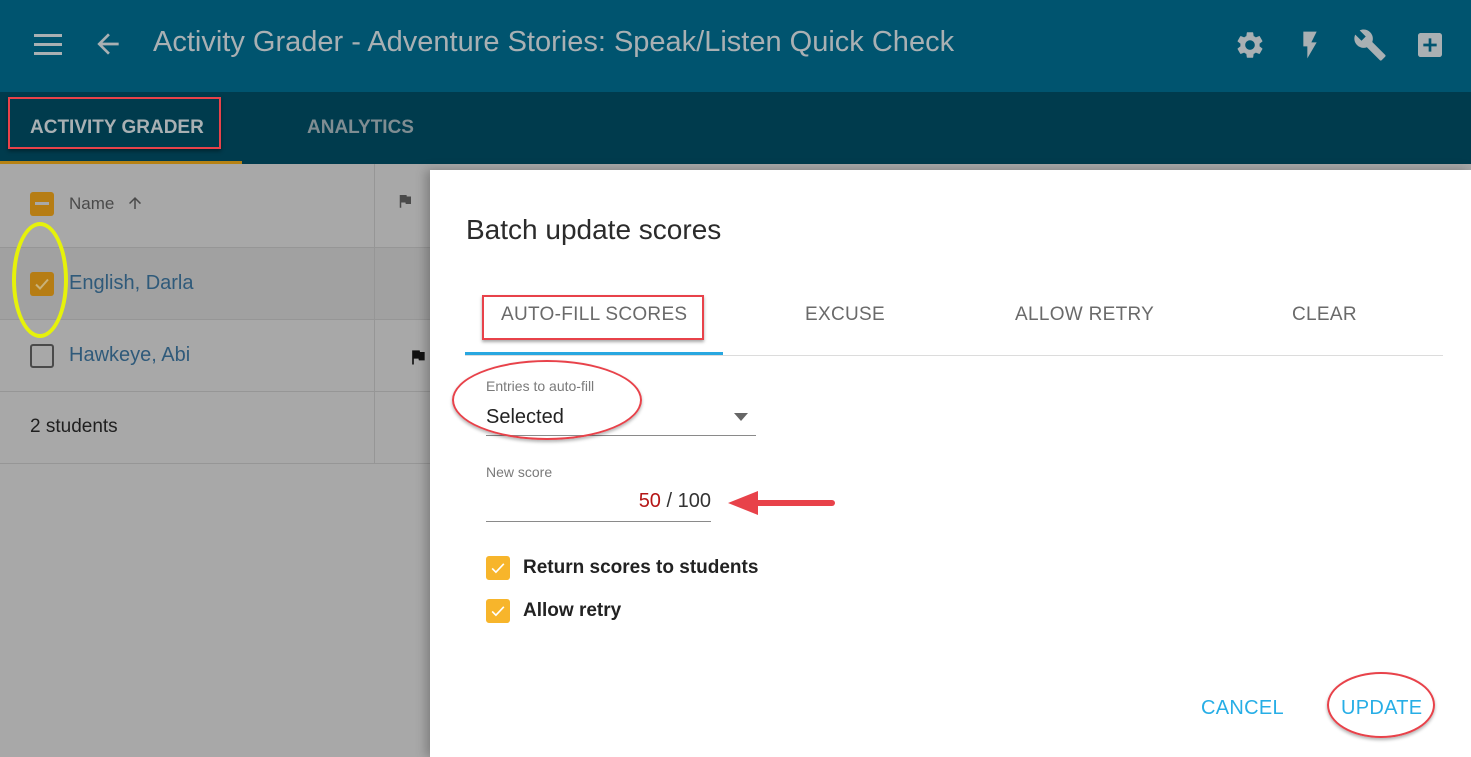 This screenshot has width=1471, height=757. I want to click on tab-allow-retry: ALLOW RETRY, so click(1084, 315).